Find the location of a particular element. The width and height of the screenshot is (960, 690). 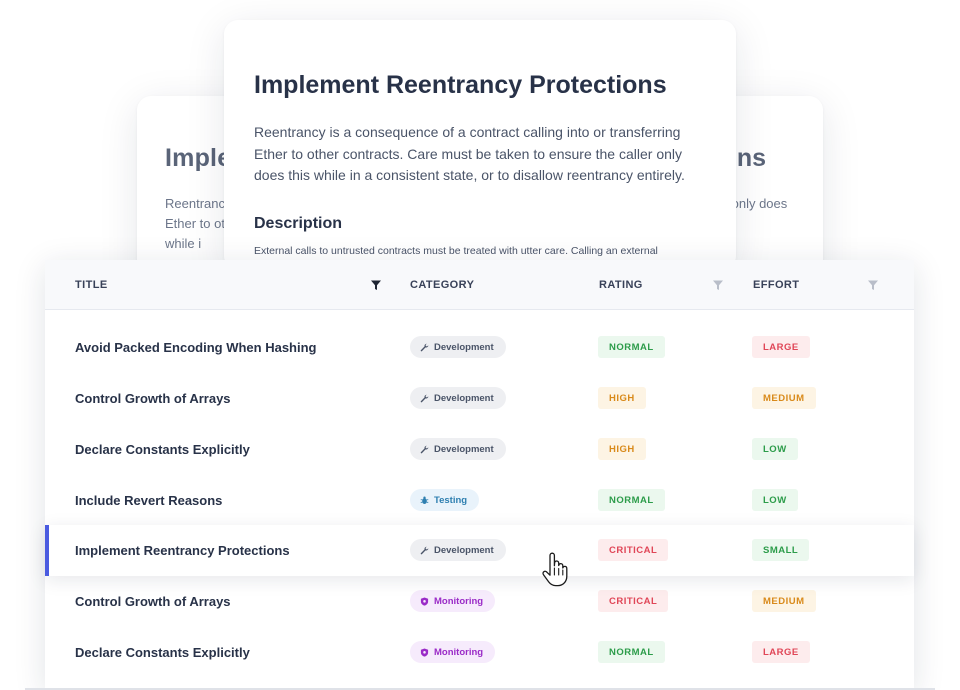

bug-icon is located at coordinates (424, 500).